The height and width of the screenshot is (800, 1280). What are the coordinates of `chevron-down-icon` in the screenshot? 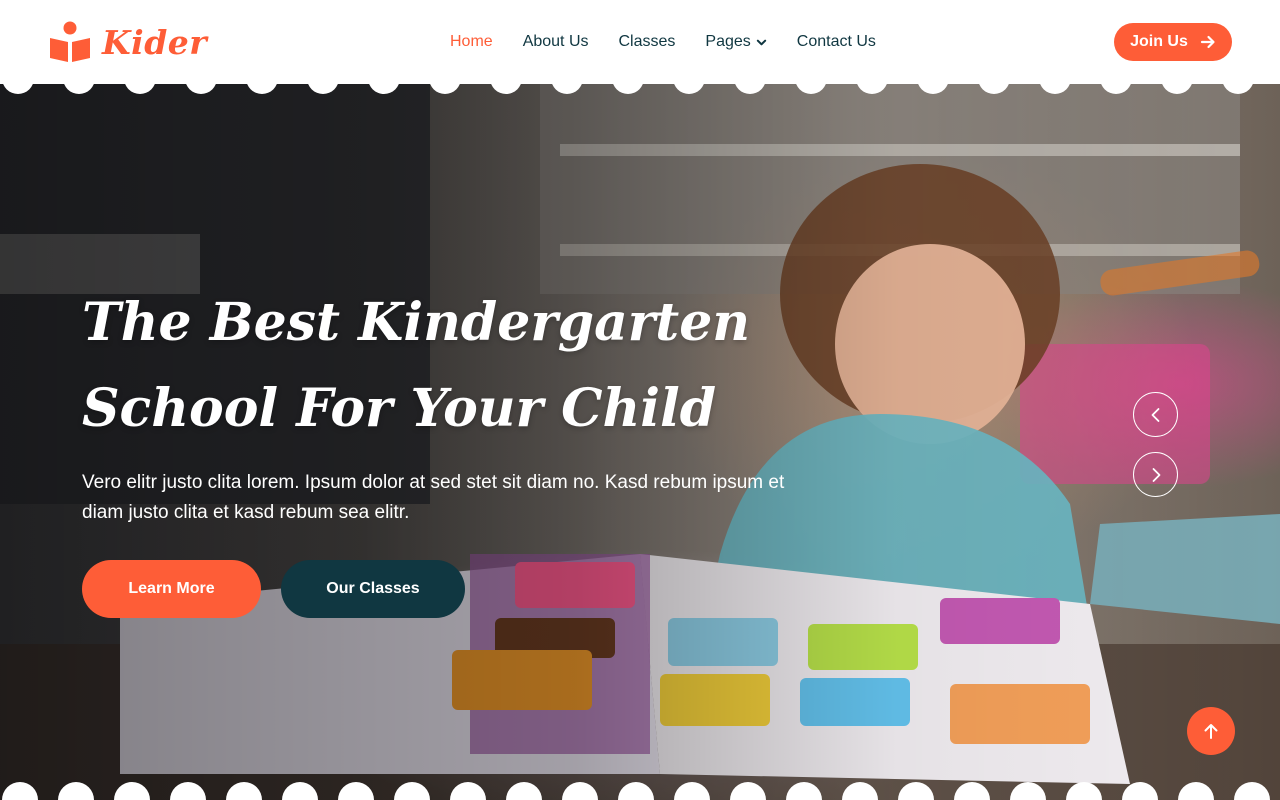 It's located at (761, 42).